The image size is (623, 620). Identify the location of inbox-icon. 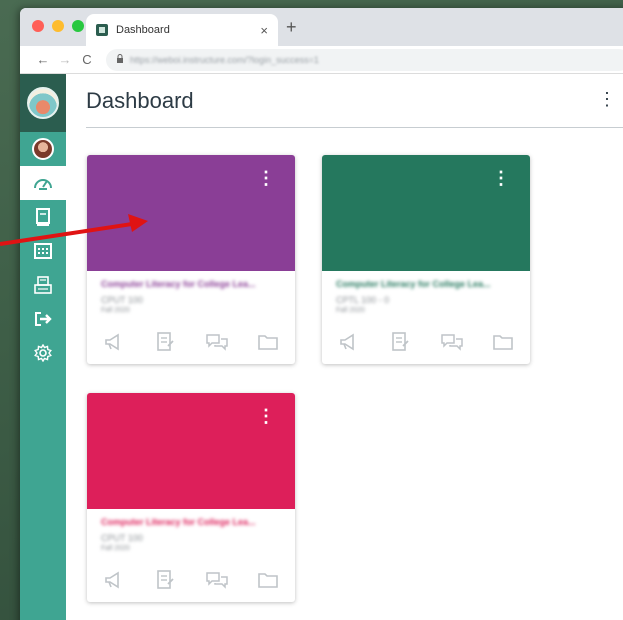
(43, 285).